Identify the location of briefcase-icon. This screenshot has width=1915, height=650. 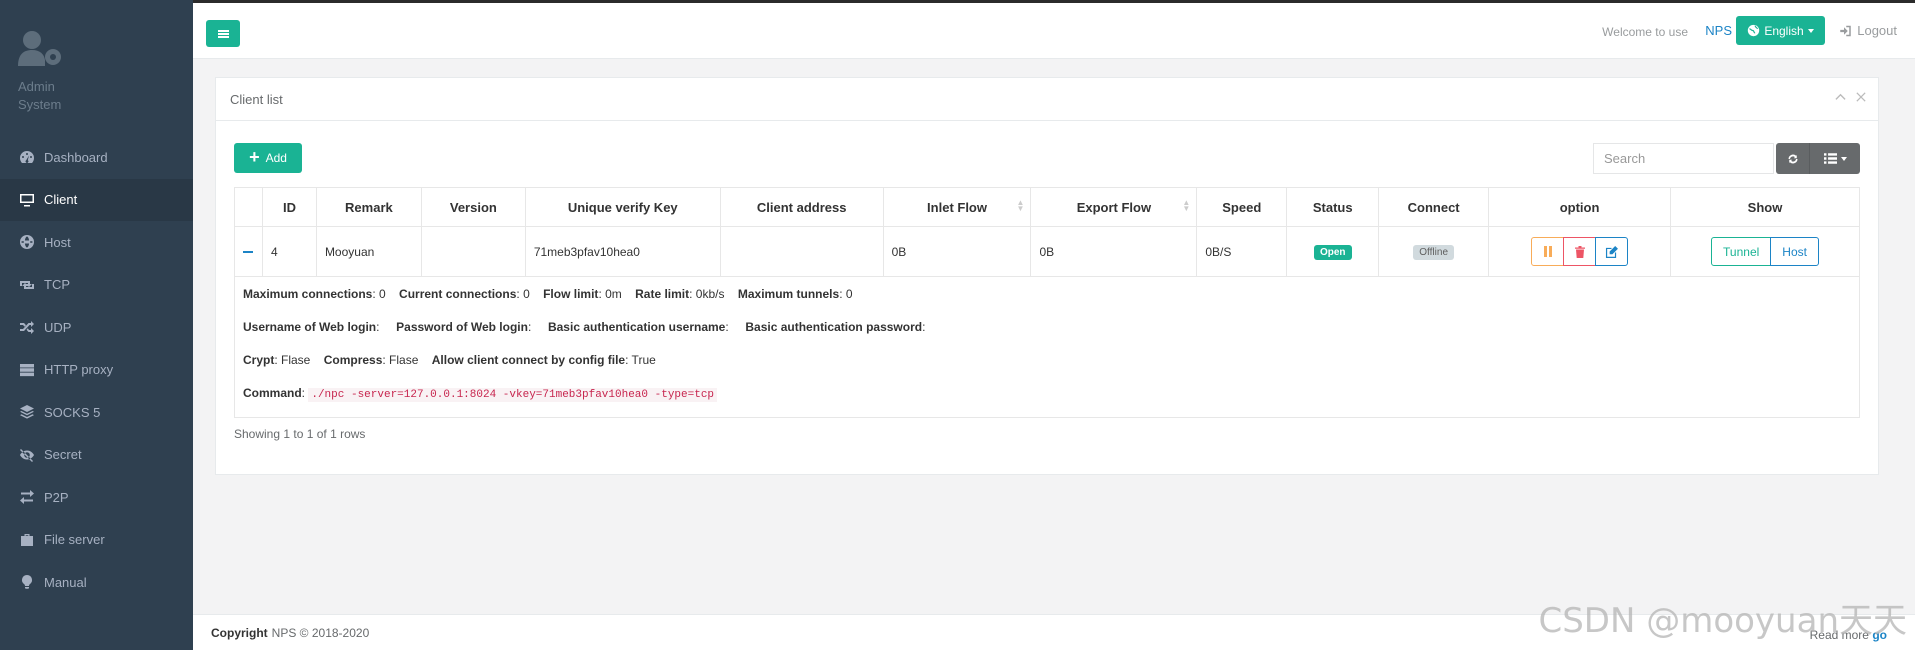
(27, 540).